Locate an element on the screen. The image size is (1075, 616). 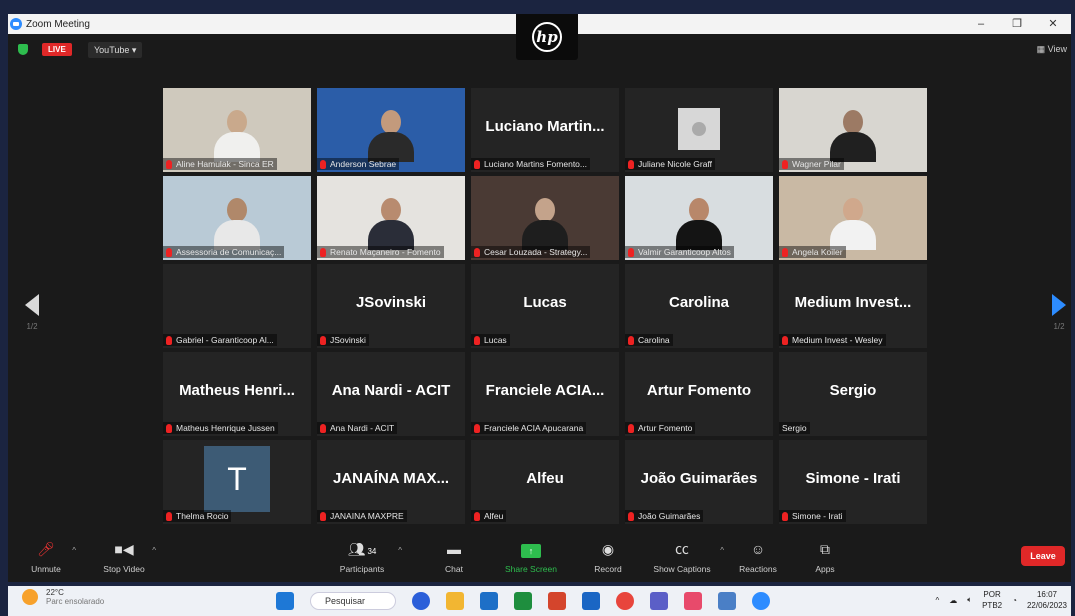
participant-name-label: Ana Nardi - ACIT is located at coordinates (357, 428).